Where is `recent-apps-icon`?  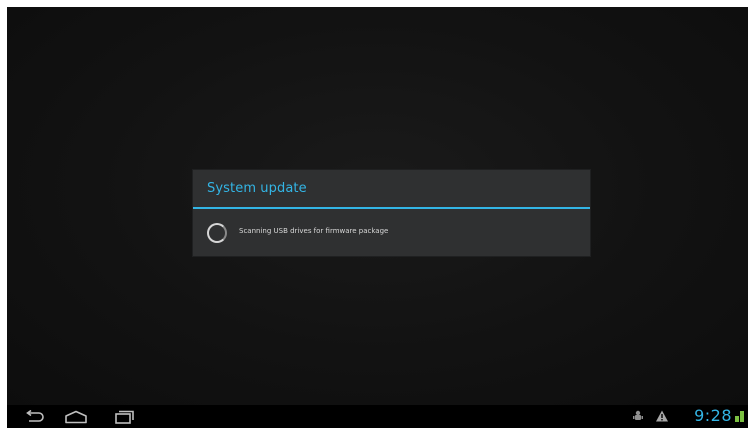
recent-apps-icon is located at coordinates (124, 417).